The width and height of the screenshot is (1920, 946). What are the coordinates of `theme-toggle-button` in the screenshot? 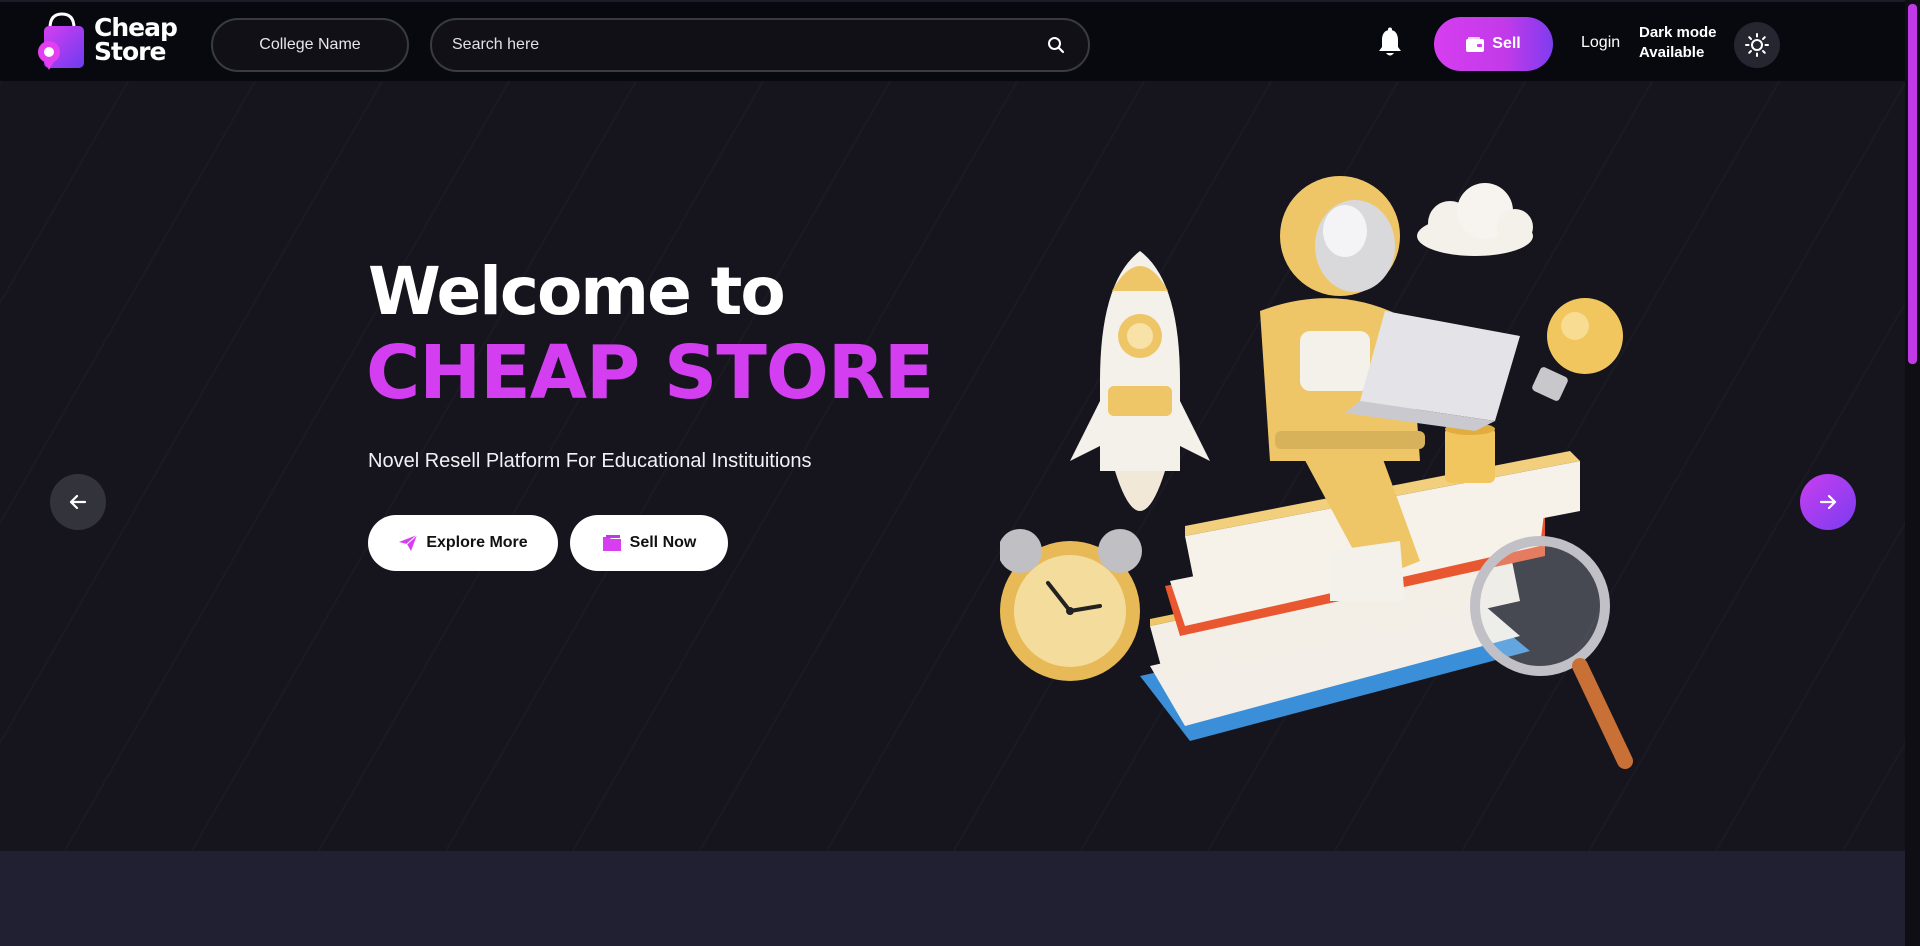 It's located at (1757, 45).